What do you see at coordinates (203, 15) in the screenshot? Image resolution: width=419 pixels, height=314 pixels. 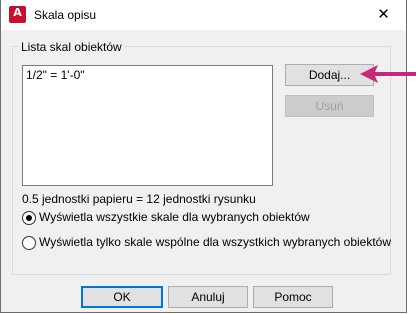 I see `title-bar: A Skala opisu ✕` at bounding box center [203, 15].